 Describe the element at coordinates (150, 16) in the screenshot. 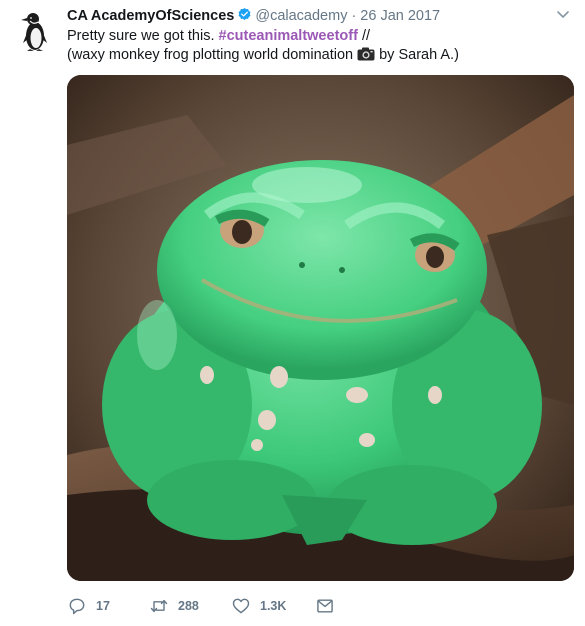

I see `display-name: CA AcademyOfSciences` at that location.